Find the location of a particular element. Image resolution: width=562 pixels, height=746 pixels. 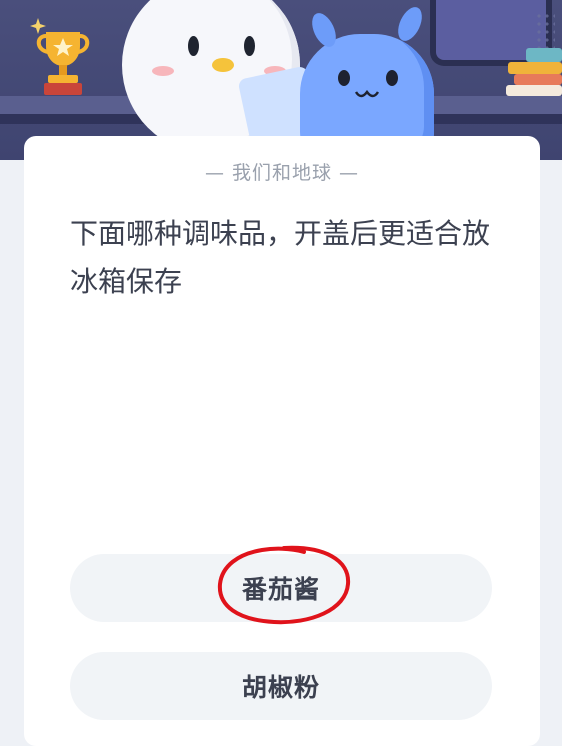

trophy-icon is located at coordinates (60, 56).